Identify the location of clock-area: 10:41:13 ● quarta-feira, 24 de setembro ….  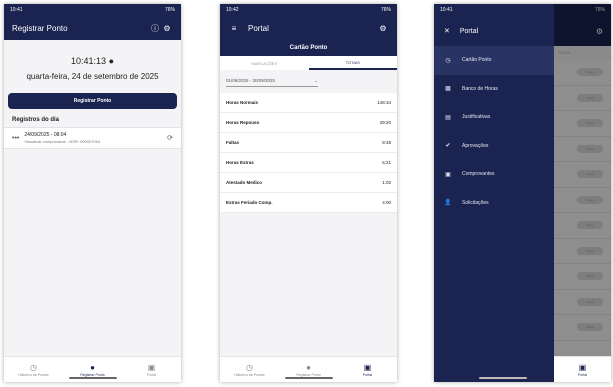
(92, 63).